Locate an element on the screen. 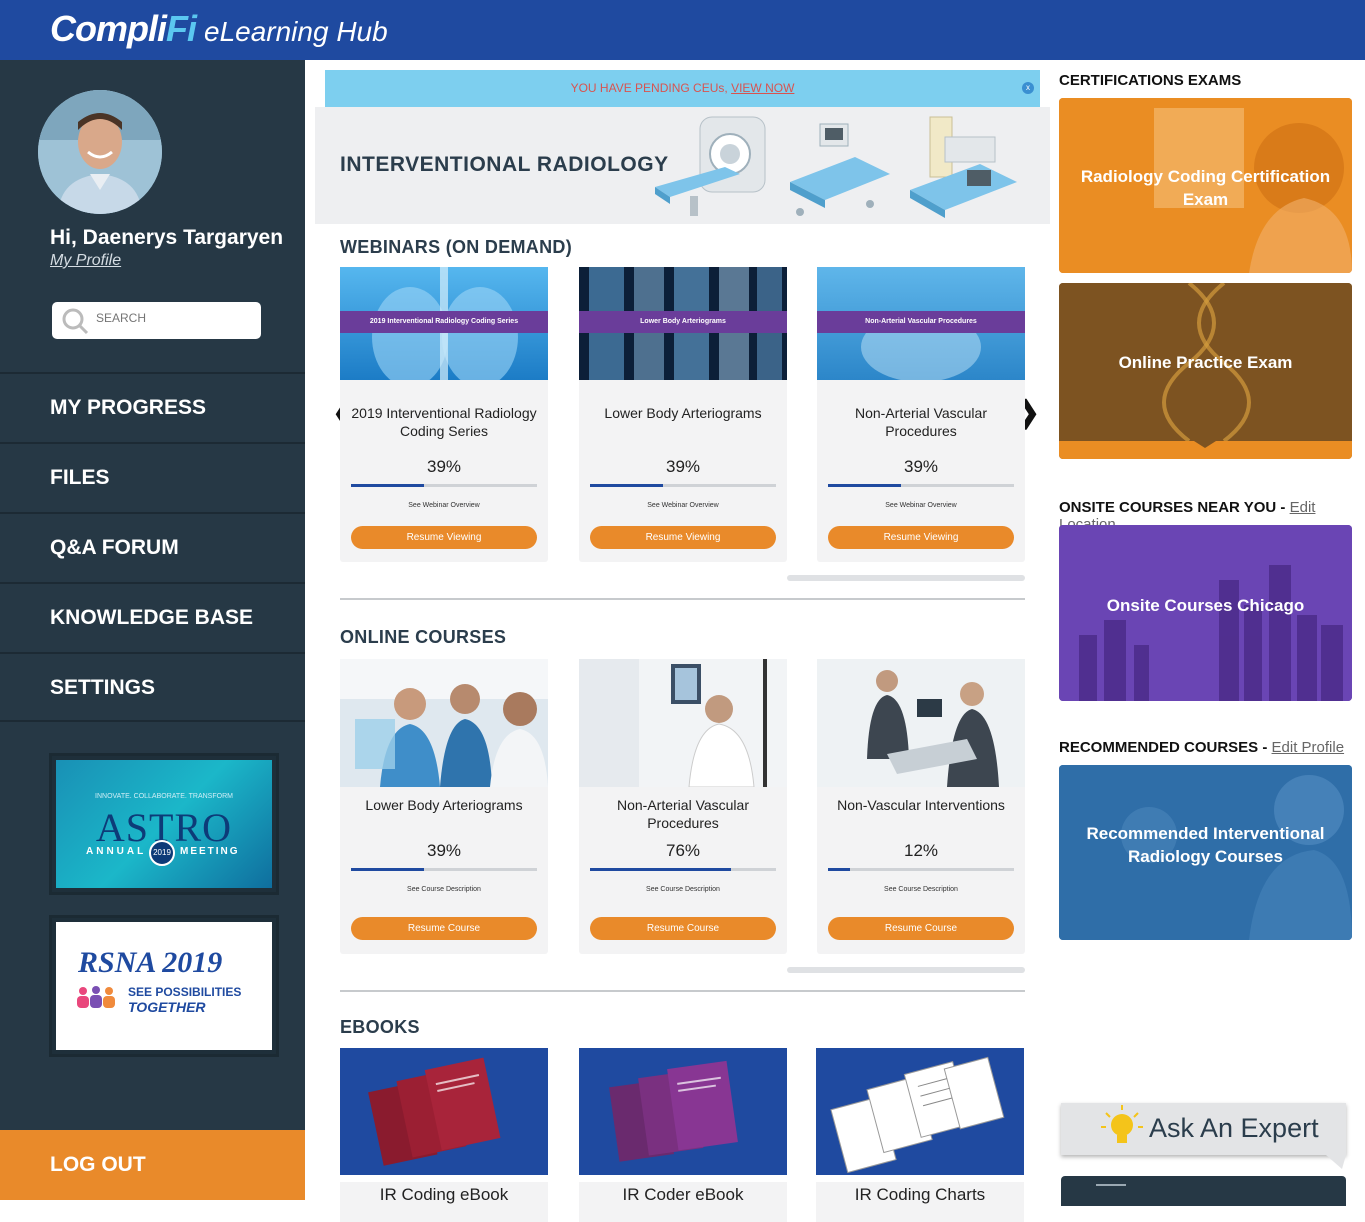  onsite-course-label: Onsite Courses Chicago is located at coordinates (1205, 605).